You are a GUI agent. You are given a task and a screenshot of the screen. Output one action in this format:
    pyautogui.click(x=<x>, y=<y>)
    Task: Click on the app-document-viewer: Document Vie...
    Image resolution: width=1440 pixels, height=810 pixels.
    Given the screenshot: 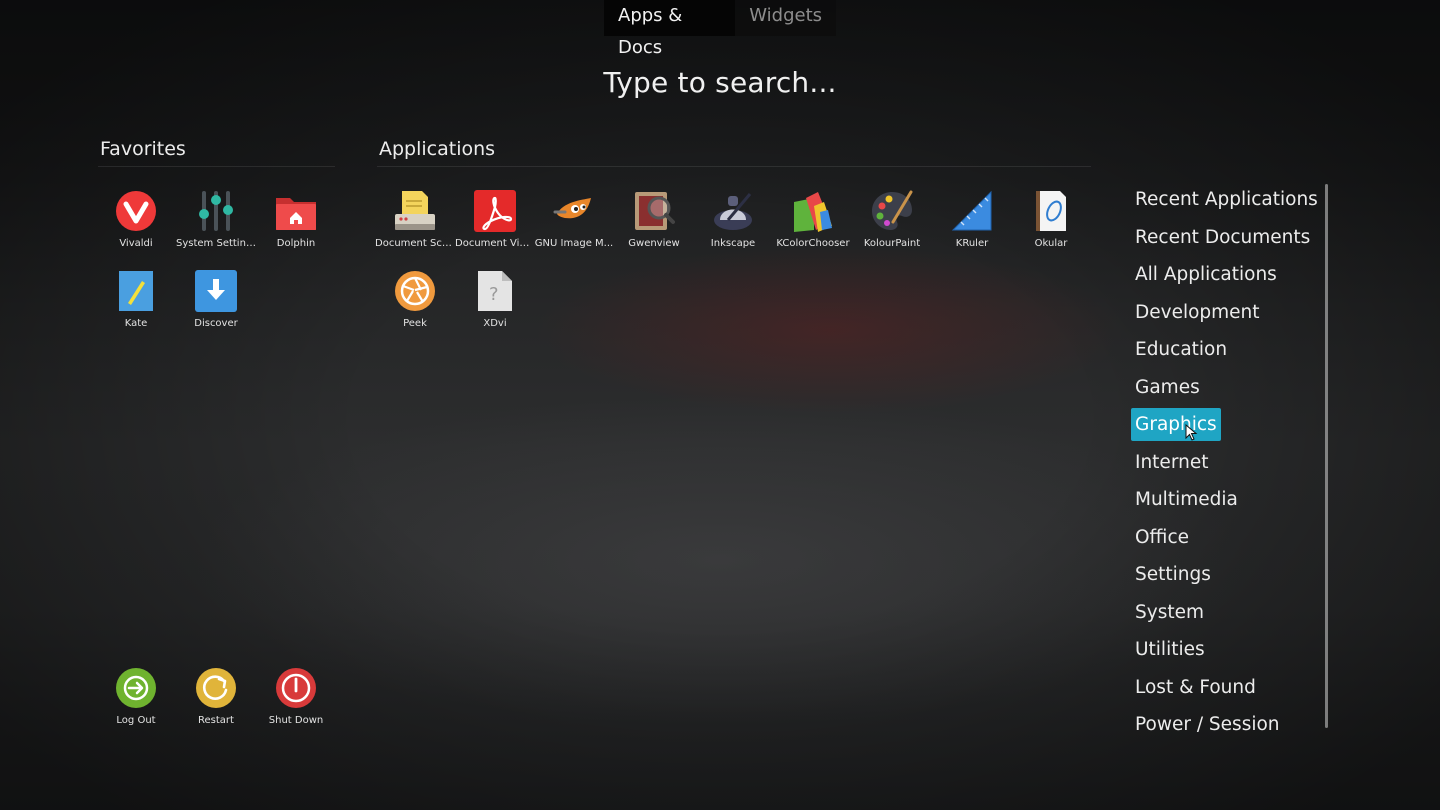 What is the action you would take?
    pyautogui.click(x=495, y=222)
    